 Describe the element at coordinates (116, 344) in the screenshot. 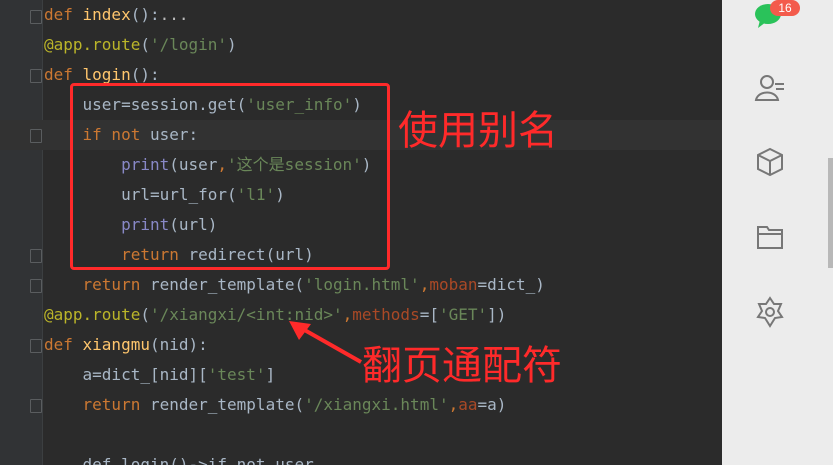

I see `code-token: xiangmu` at that location.